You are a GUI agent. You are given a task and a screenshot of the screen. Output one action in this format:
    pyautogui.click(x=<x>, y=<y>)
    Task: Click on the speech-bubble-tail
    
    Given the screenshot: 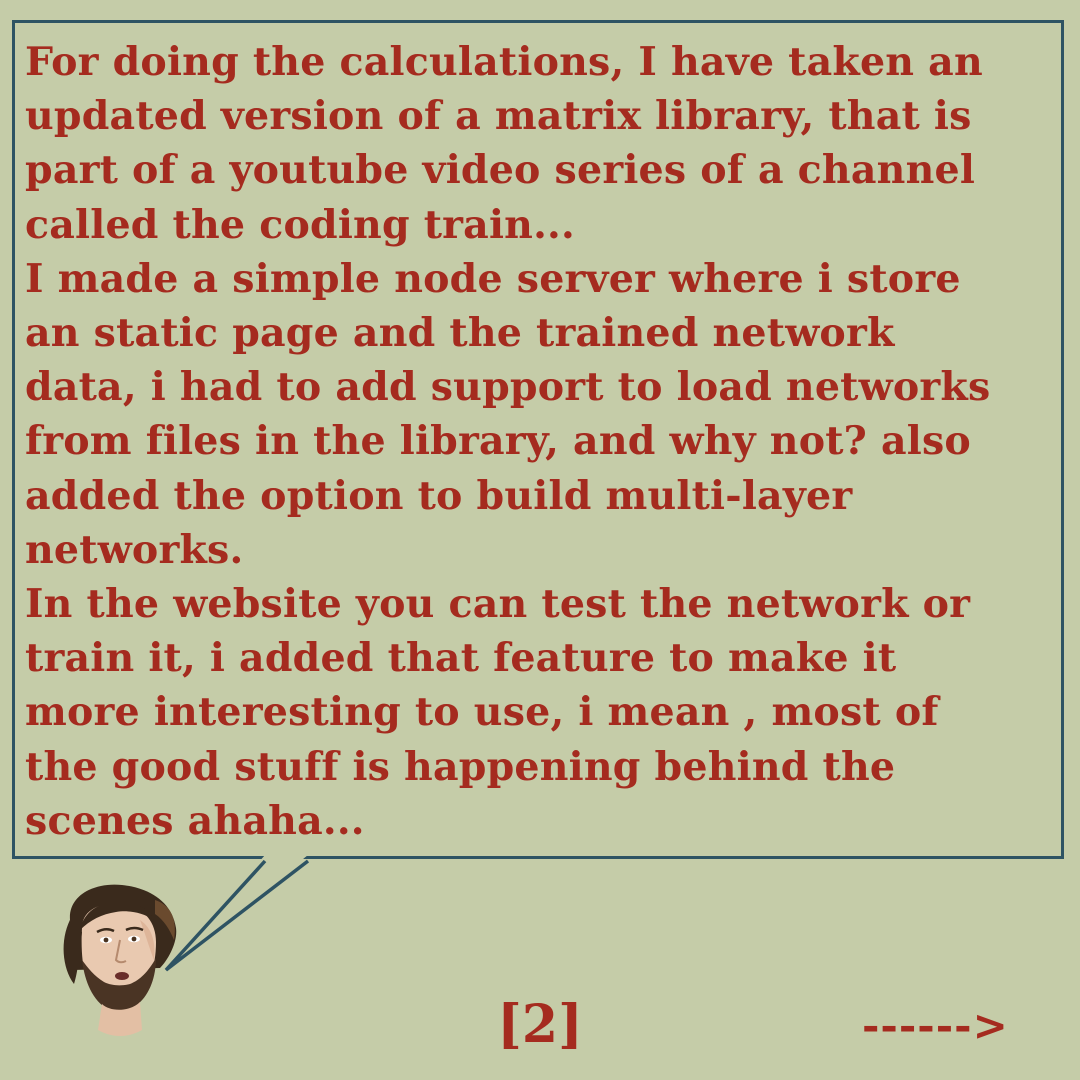 What is the action you would take?
    pyautogui.click(x=237, y=913)
    